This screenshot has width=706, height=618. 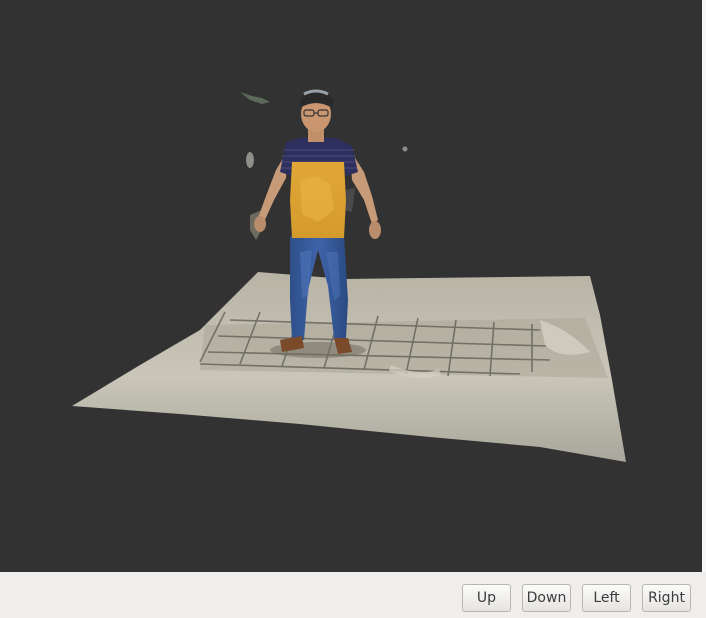 I want to click on navigation-toolbar: Up Down Left Right, so click(x=353, y=595).